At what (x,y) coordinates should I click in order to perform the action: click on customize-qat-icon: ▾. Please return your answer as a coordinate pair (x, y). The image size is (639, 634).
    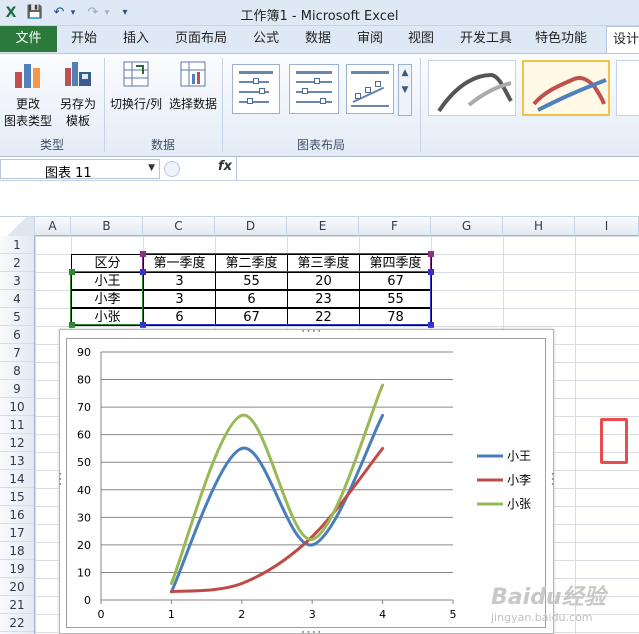
    Looking at the image, I should click on (125, 13).